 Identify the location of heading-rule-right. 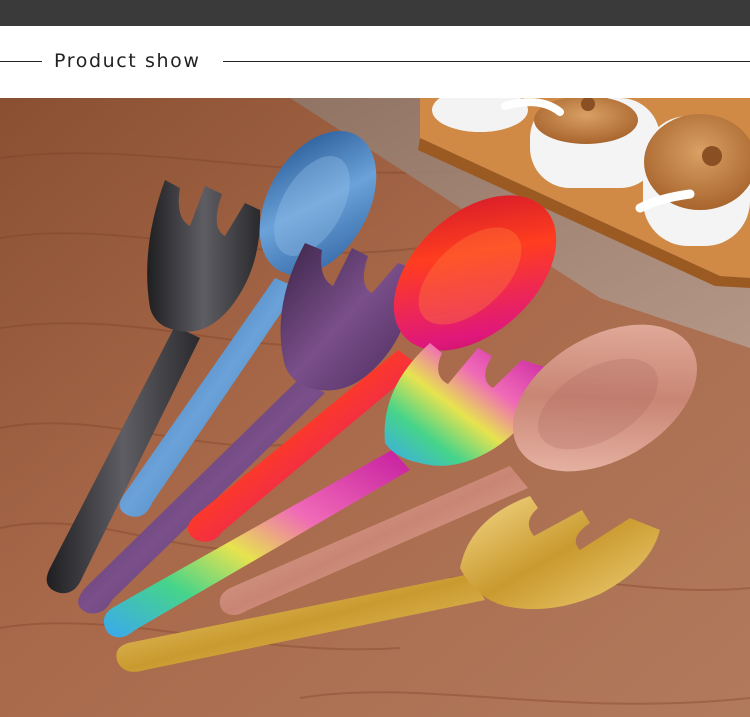
(486, 61).